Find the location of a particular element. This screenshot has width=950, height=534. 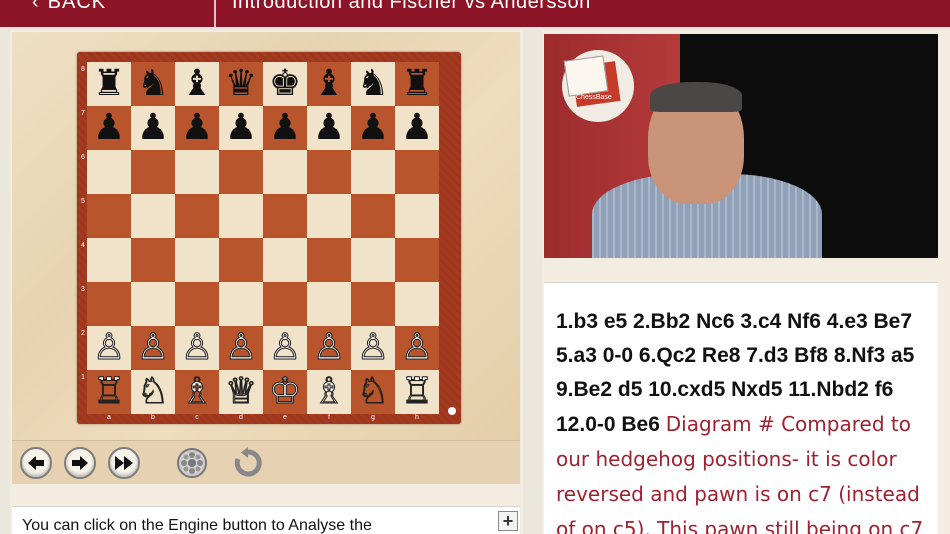

square-d2: ♙ is located at coordinates (241, 348).